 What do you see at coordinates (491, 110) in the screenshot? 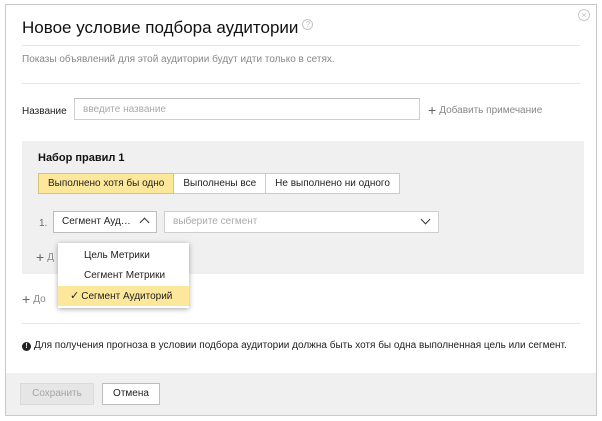
I see `add-note-label: Добавить примечание` at bounding box center [491, 110].